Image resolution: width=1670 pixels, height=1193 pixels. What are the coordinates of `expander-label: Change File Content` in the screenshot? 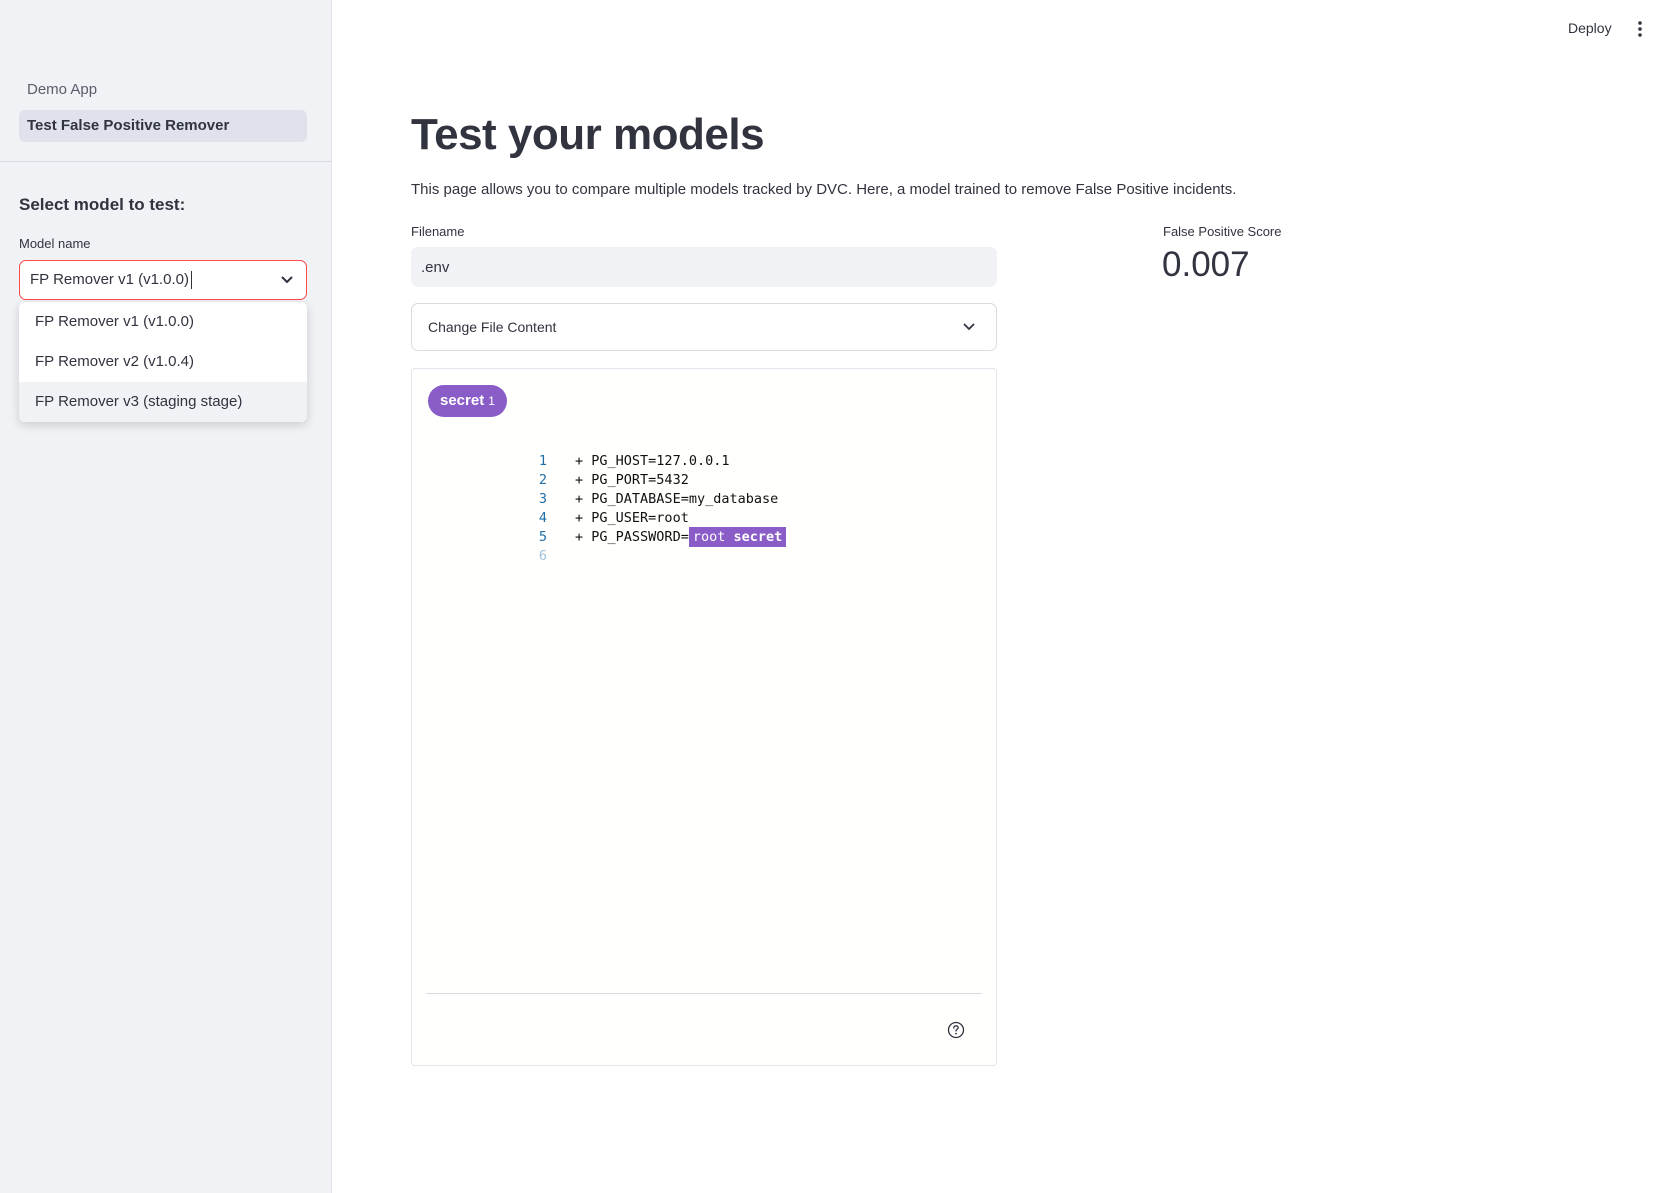 It's located at (492, 327).